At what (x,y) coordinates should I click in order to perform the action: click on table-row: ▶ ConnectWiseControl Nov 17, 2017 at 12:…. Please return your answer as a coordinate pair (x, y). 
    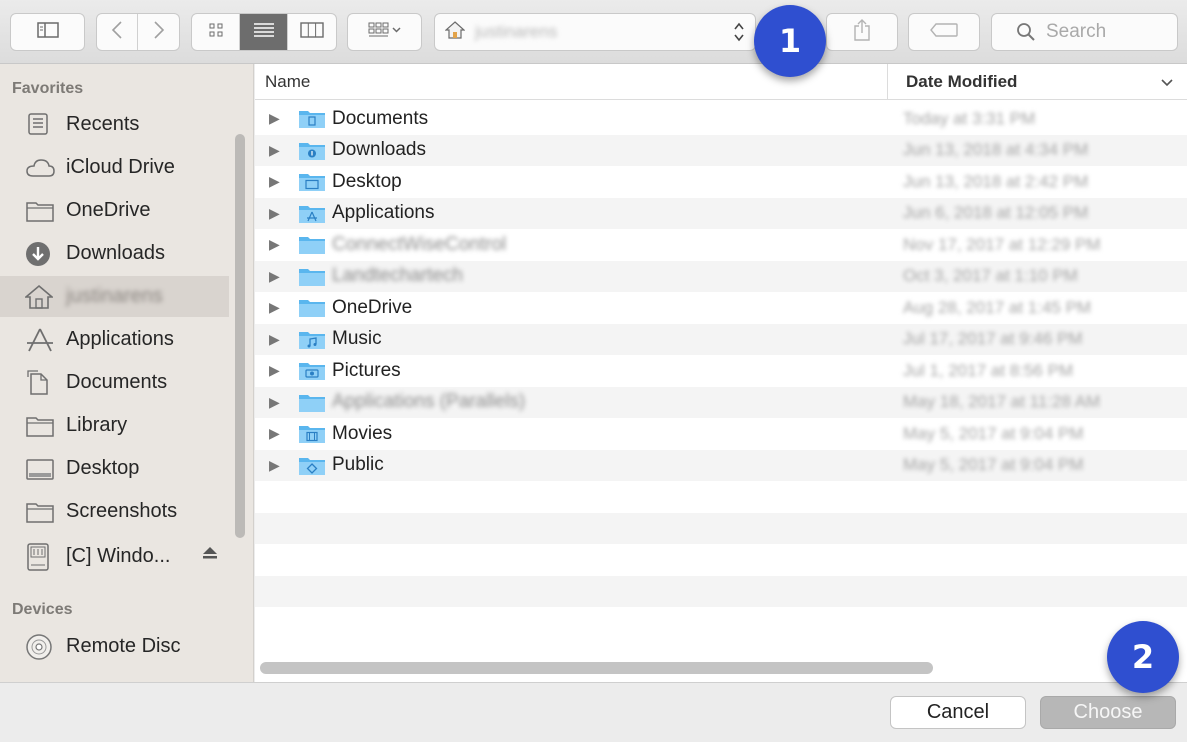
    Looking at the image, I should click on (721, 245).